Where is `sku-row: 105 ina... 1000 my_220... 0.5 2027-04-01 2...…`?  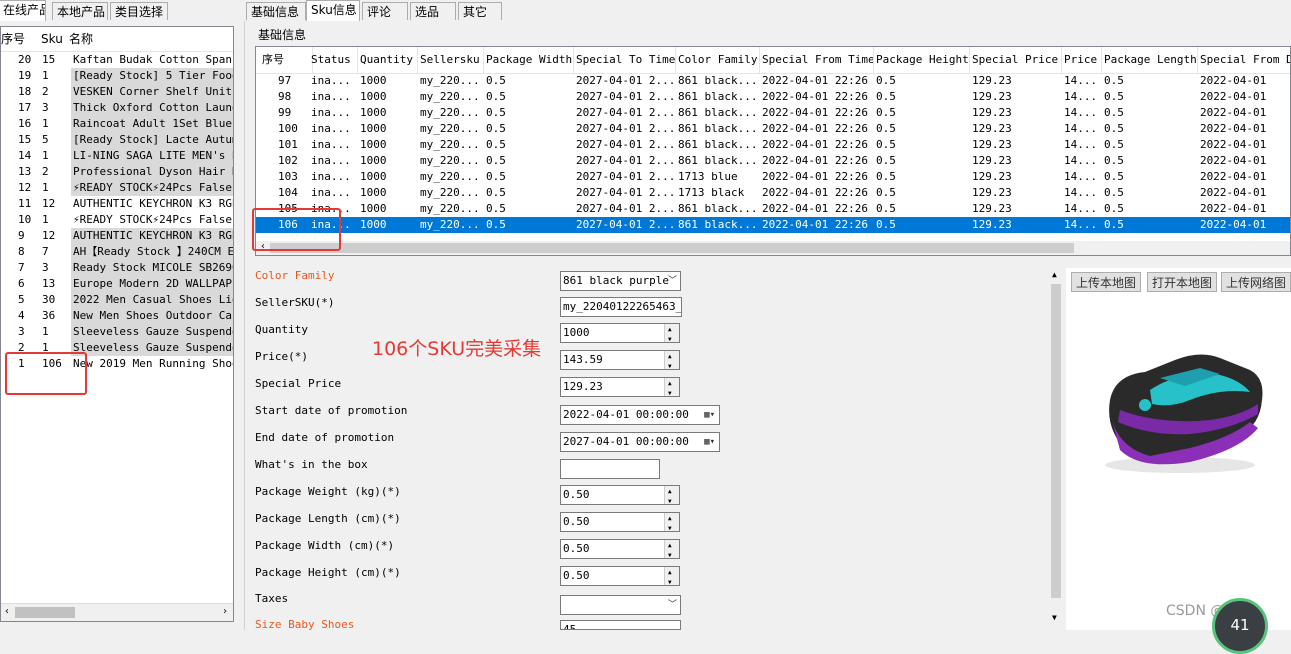 sku-row: 105 ina... 1000 my_220... 0.5 2027-04-01 2...… is located at coordinates (773, 209).